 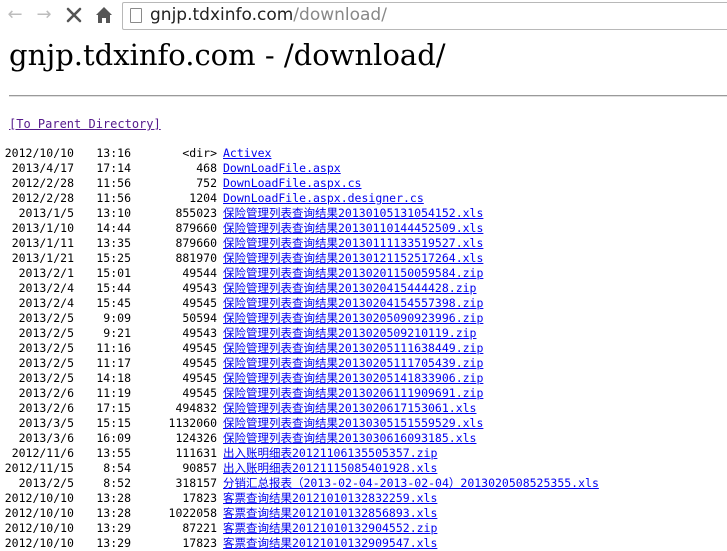 What do you see at coordinates (113, 393) in the screenshot?
I see `file-time: 11:19` at bounding box center [113, 393].